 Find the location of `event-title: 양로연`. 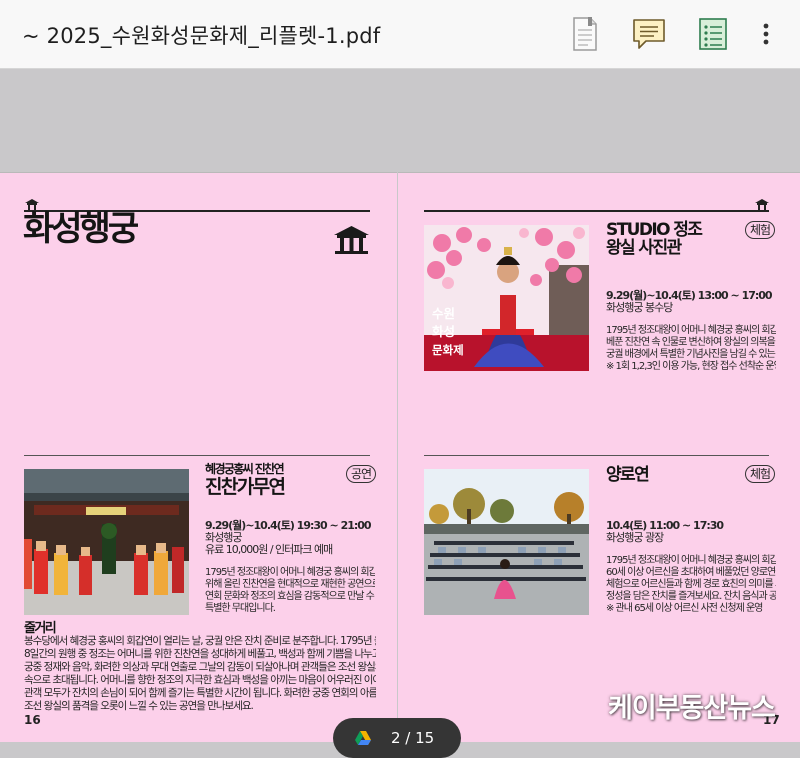

event-title: 양로연 is located at coordinates (628, 475).